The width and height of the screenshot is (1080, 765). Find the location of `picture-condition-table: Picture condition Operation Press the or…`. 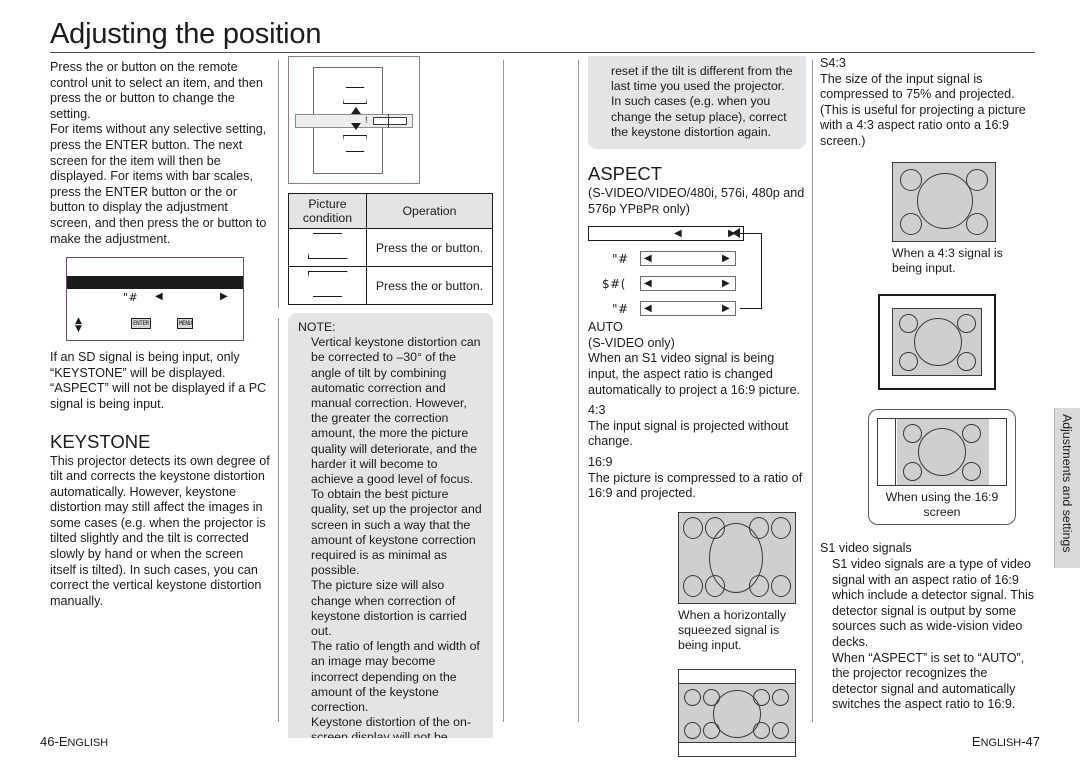

picture-condition-table: Picture condition Operation Press the or… is located at coordinates (390, 249).